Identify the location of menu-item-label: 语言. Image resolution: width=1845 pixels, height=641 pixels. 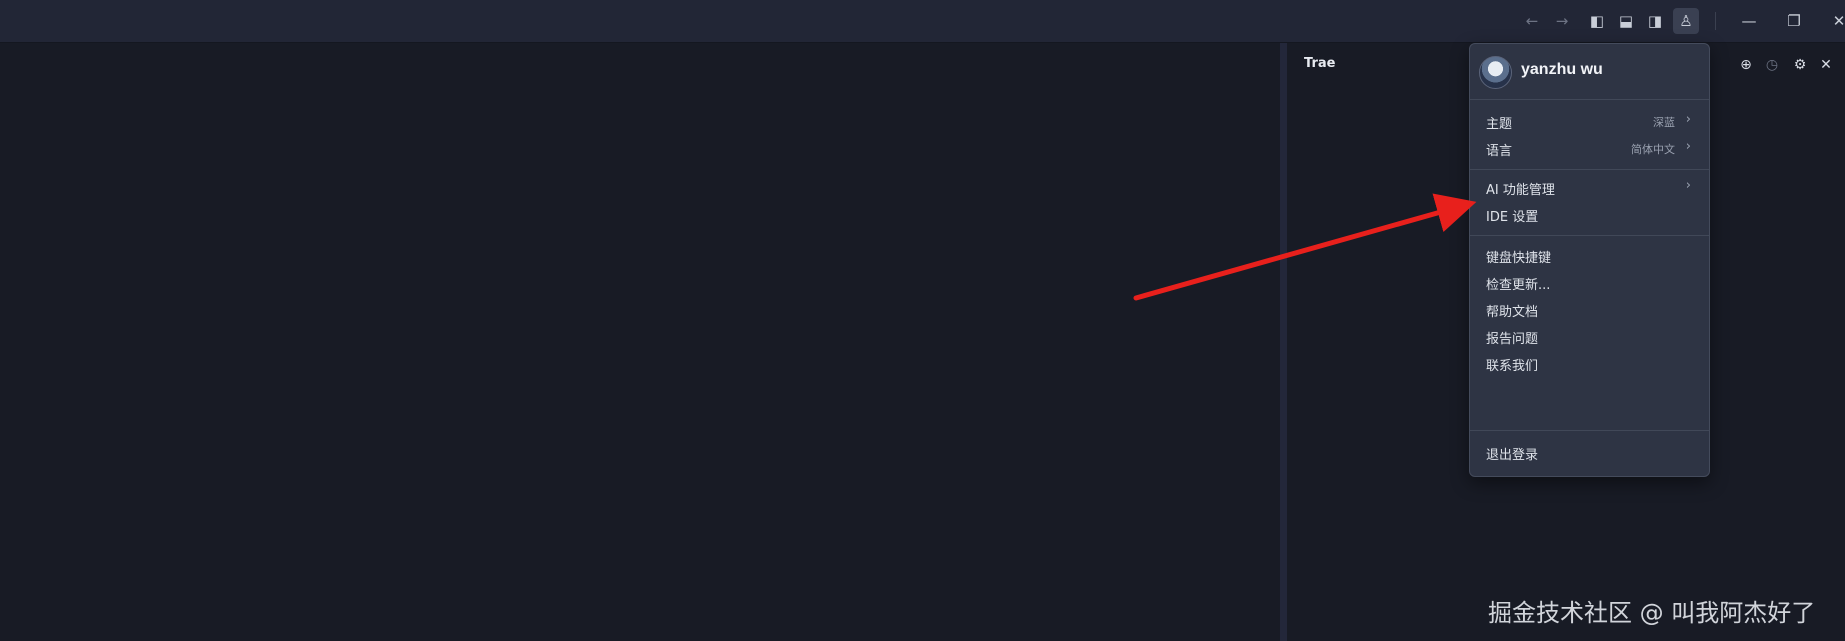
(1499, 151).